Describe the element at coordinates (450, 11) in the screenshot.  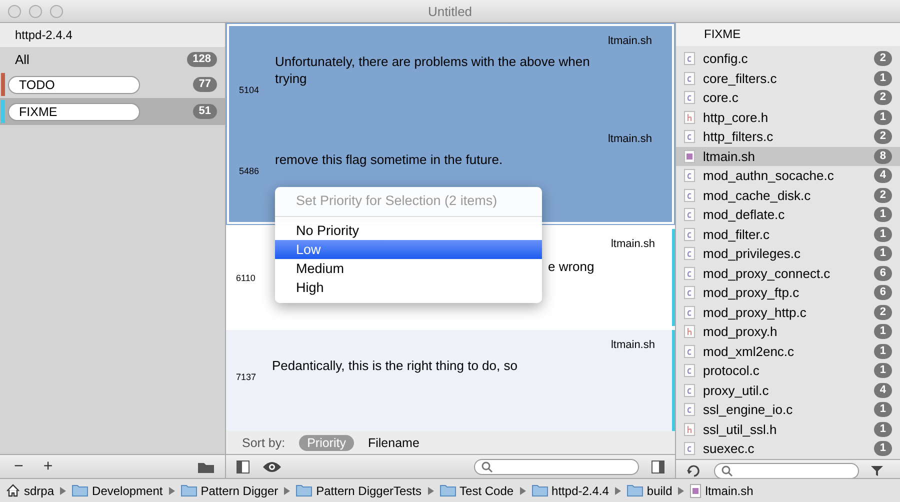
I see `window-title: Untitled` at that location.